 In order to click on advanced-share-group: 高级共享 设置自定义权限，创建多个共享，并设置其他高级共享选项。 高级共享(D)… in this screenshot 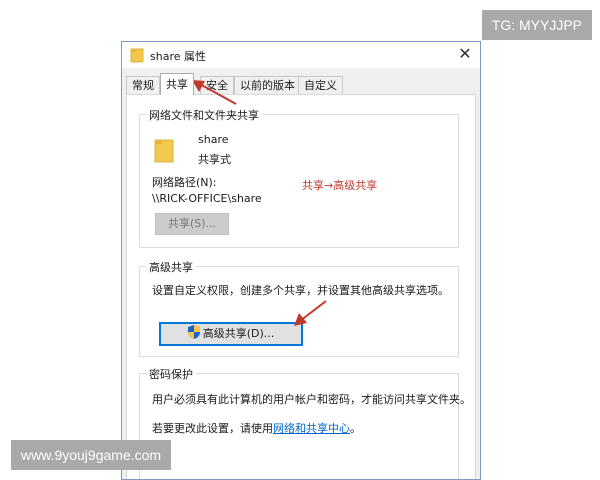, I will do `click(299, 308)`.